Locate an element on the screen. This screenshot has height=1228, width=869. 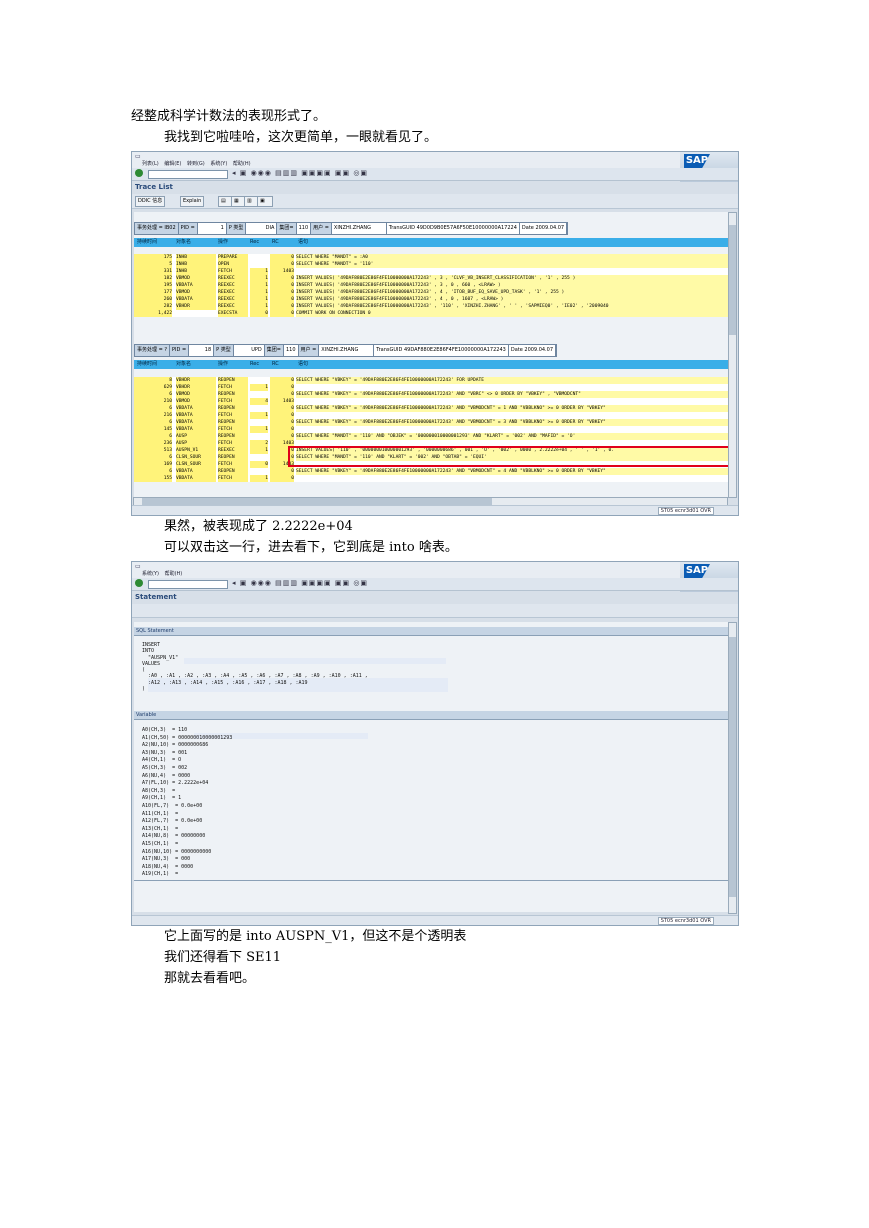
row-cell-obj: AUSP is located at coordinates (196, 436).